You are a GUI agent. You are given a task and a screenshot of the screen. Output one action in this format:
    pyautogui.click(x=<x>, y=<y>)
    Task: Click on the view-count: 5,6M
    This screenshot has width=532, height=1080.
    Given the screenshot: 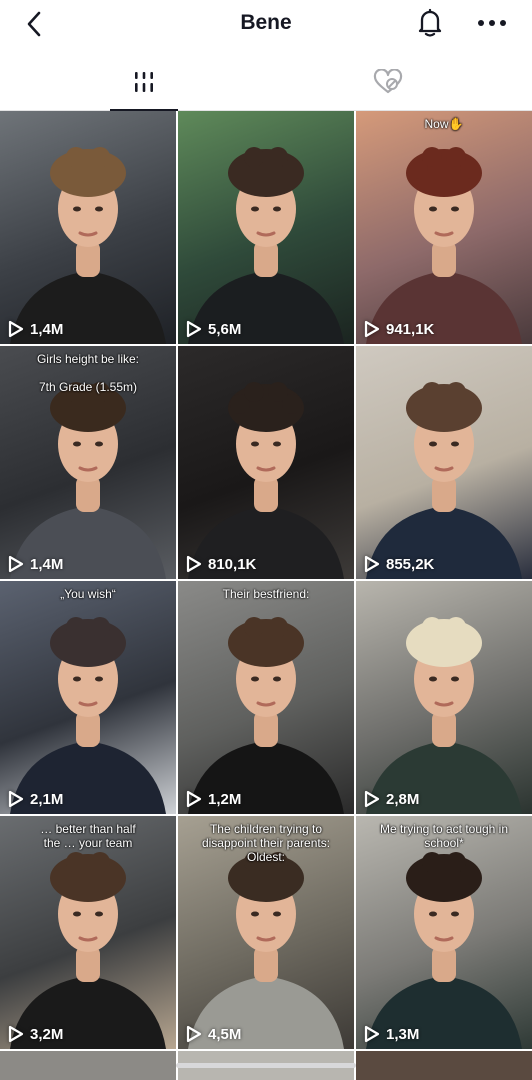 What is the action you would take?
    pyautogui.click(x=213, y=329)
    